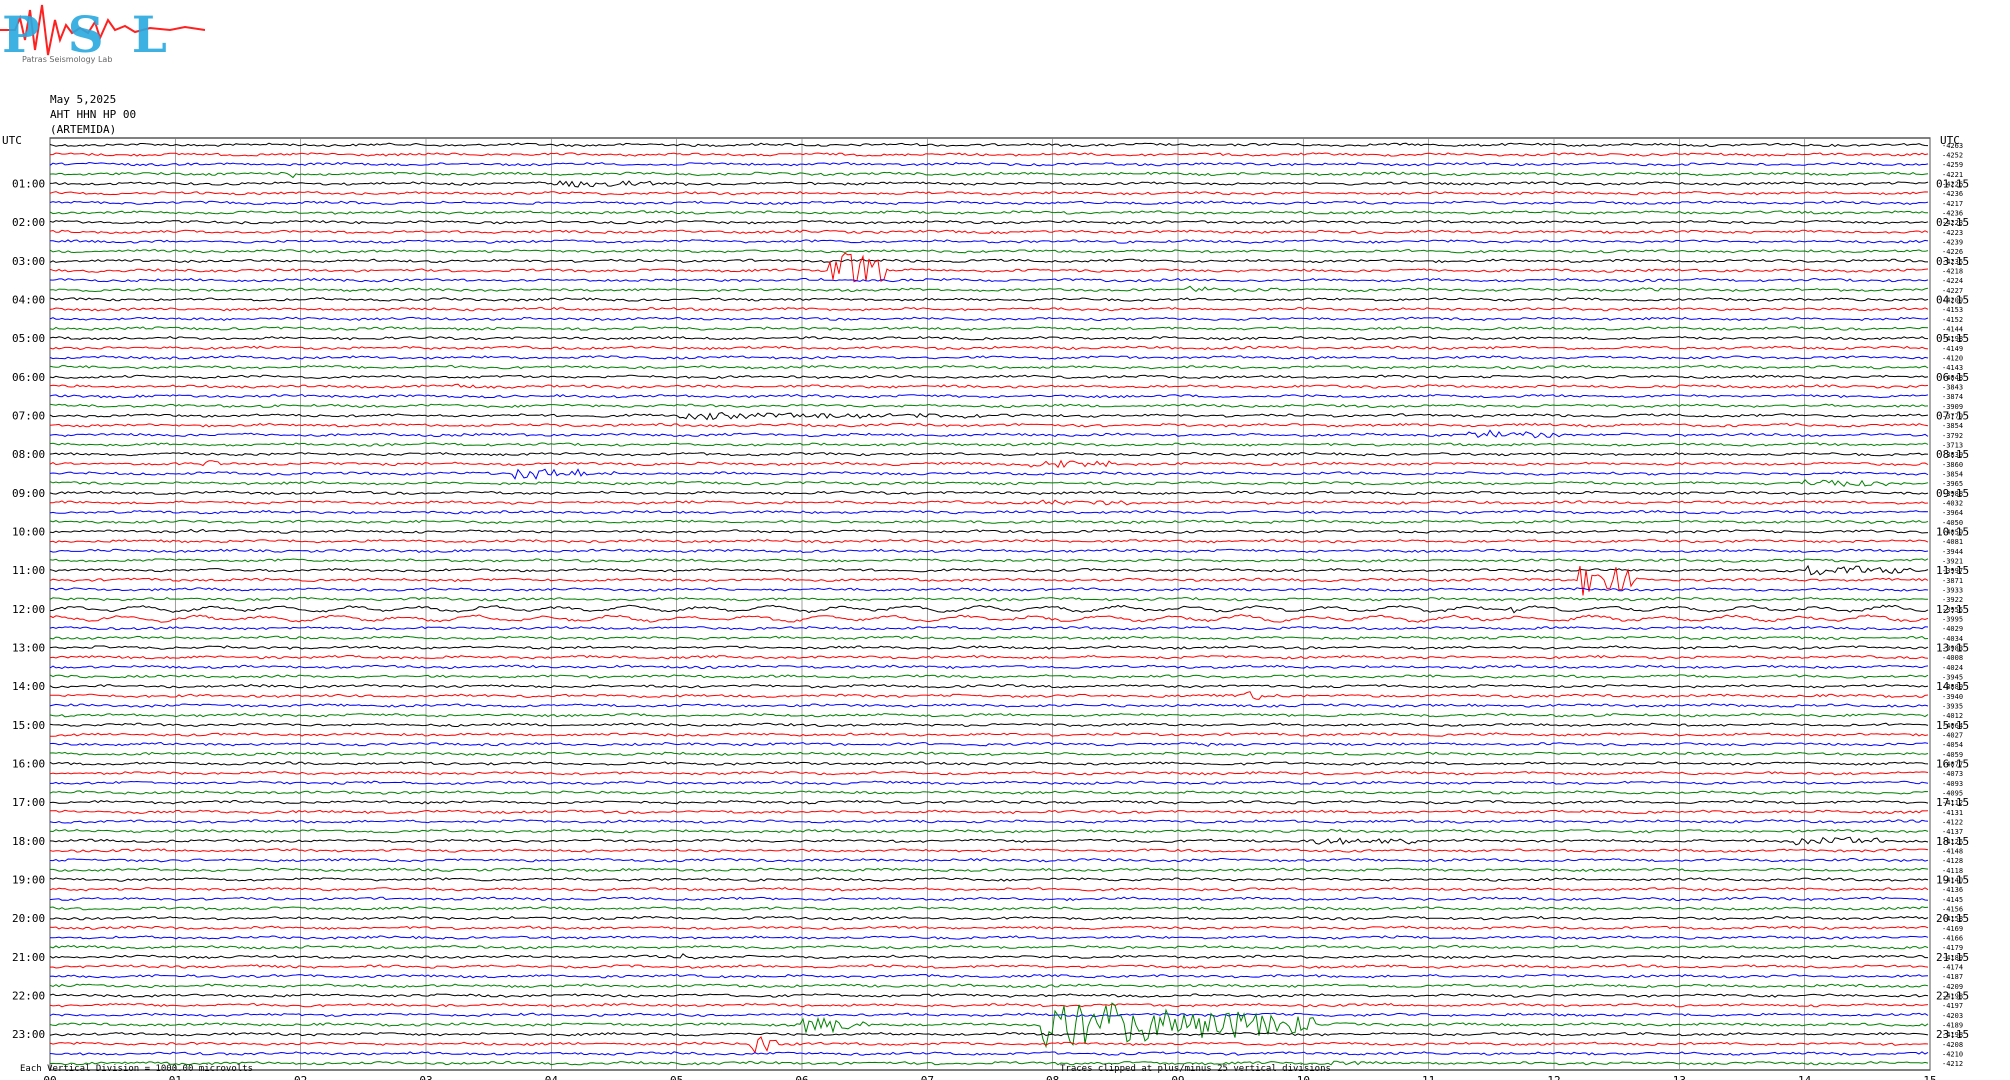  Describe the element at coordinates (1303, 1077) in the screenshot. I see `x-tick-label: 10` at that location.